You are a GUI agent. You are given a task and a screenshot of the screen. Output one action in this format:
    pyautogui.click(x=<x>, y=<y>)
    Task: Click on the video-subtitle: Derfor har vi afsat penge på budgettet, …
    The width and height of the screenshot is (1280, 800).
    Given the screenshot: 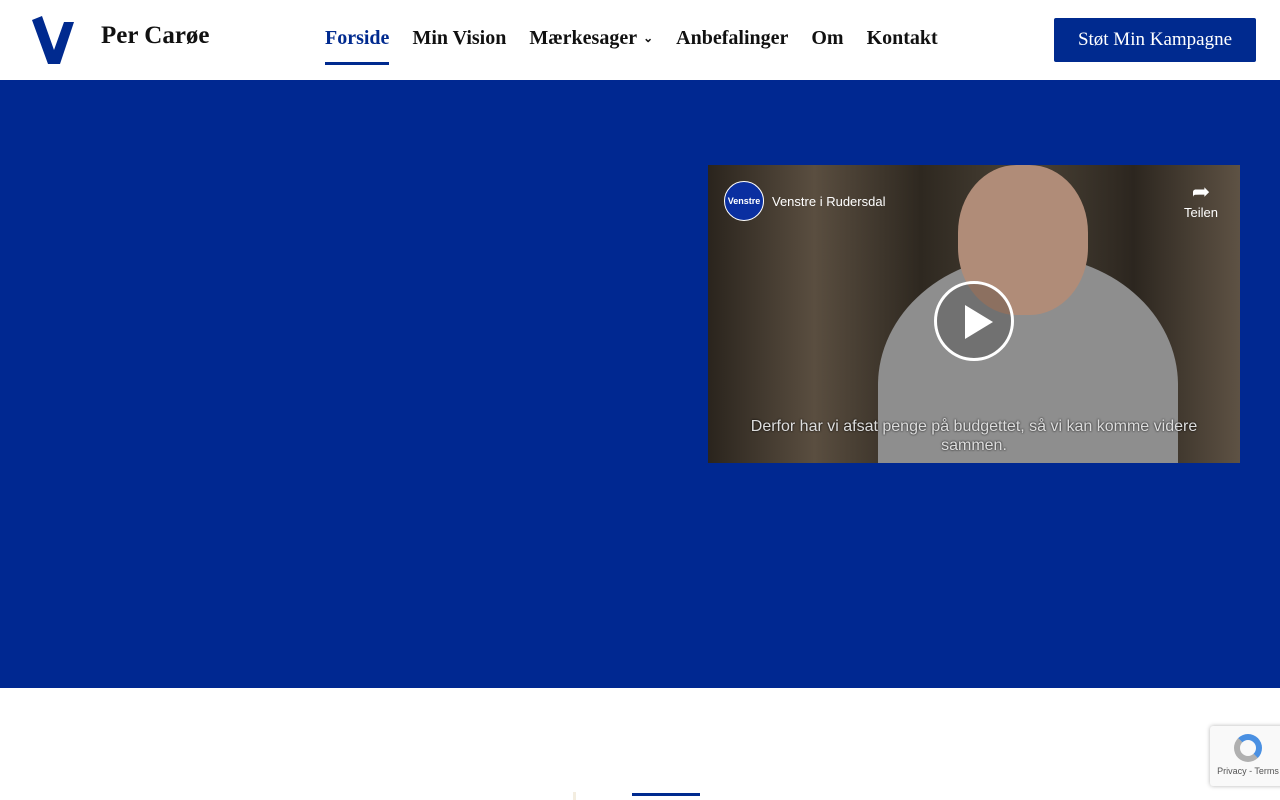 What is the action you would take?
    pyautogui.click(x=974, y=436)
    